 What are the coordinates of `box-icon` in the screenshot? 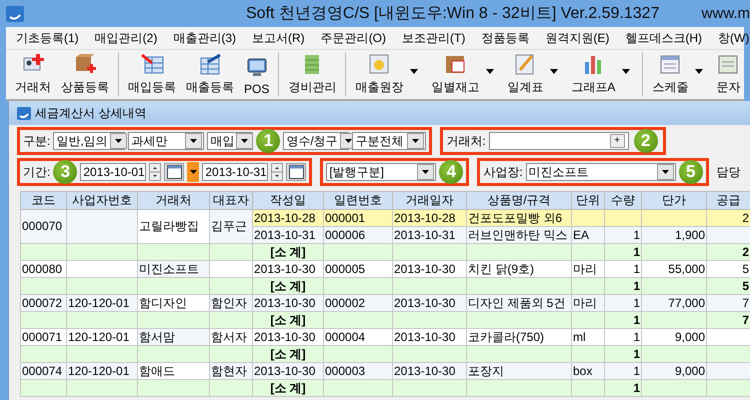 It's located at (85, 64).